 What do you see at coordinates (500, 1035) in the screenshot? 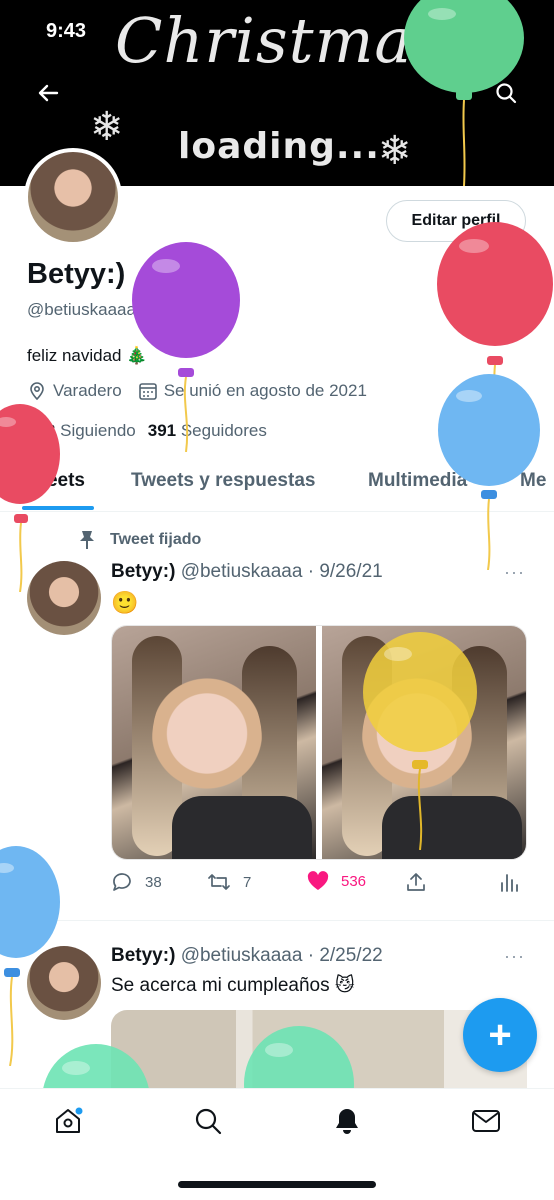
I see `compose-tweet-button: +` at bounding box center [500, 1035].